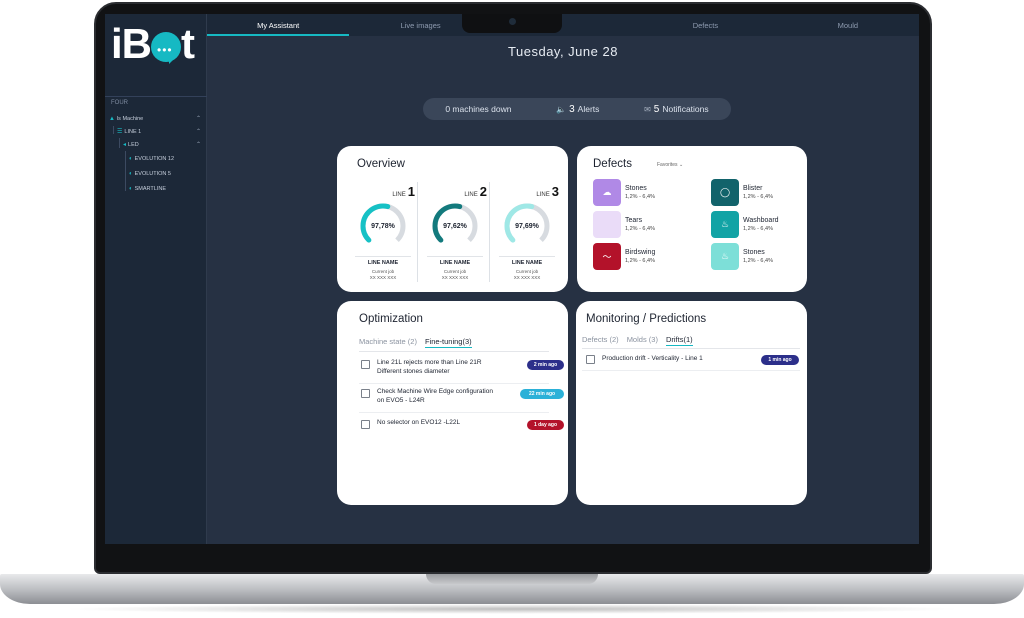 The image size is (1024, 618). What do you see at coordinates (647, 109) in the screenshot?
I see `envelope-icon: ✉` at bounding box center [647, 109].